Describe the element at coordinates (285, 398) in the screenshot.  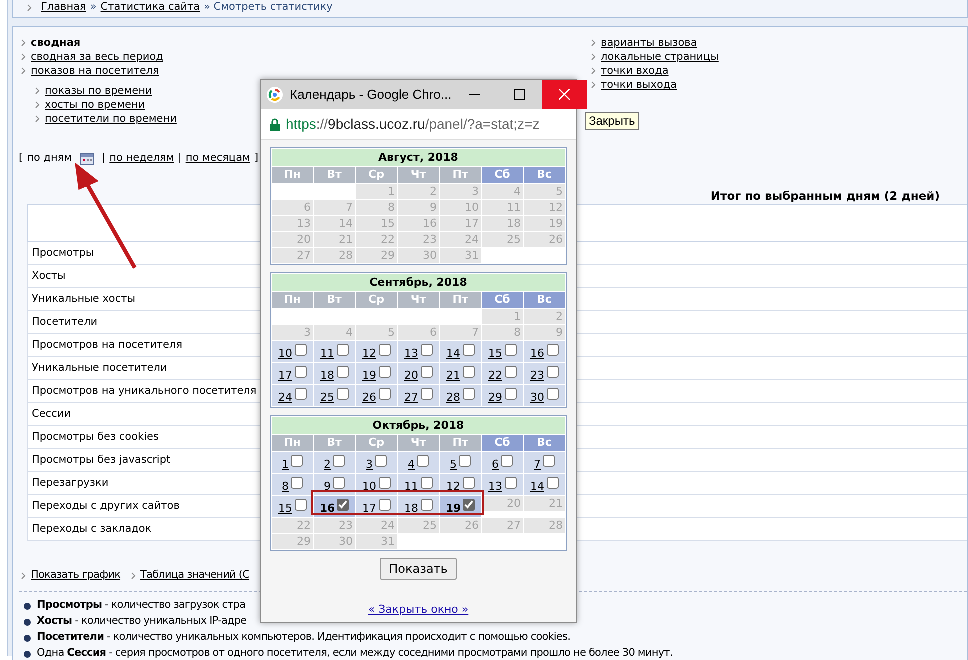
I see `day-link: 24` at that location.